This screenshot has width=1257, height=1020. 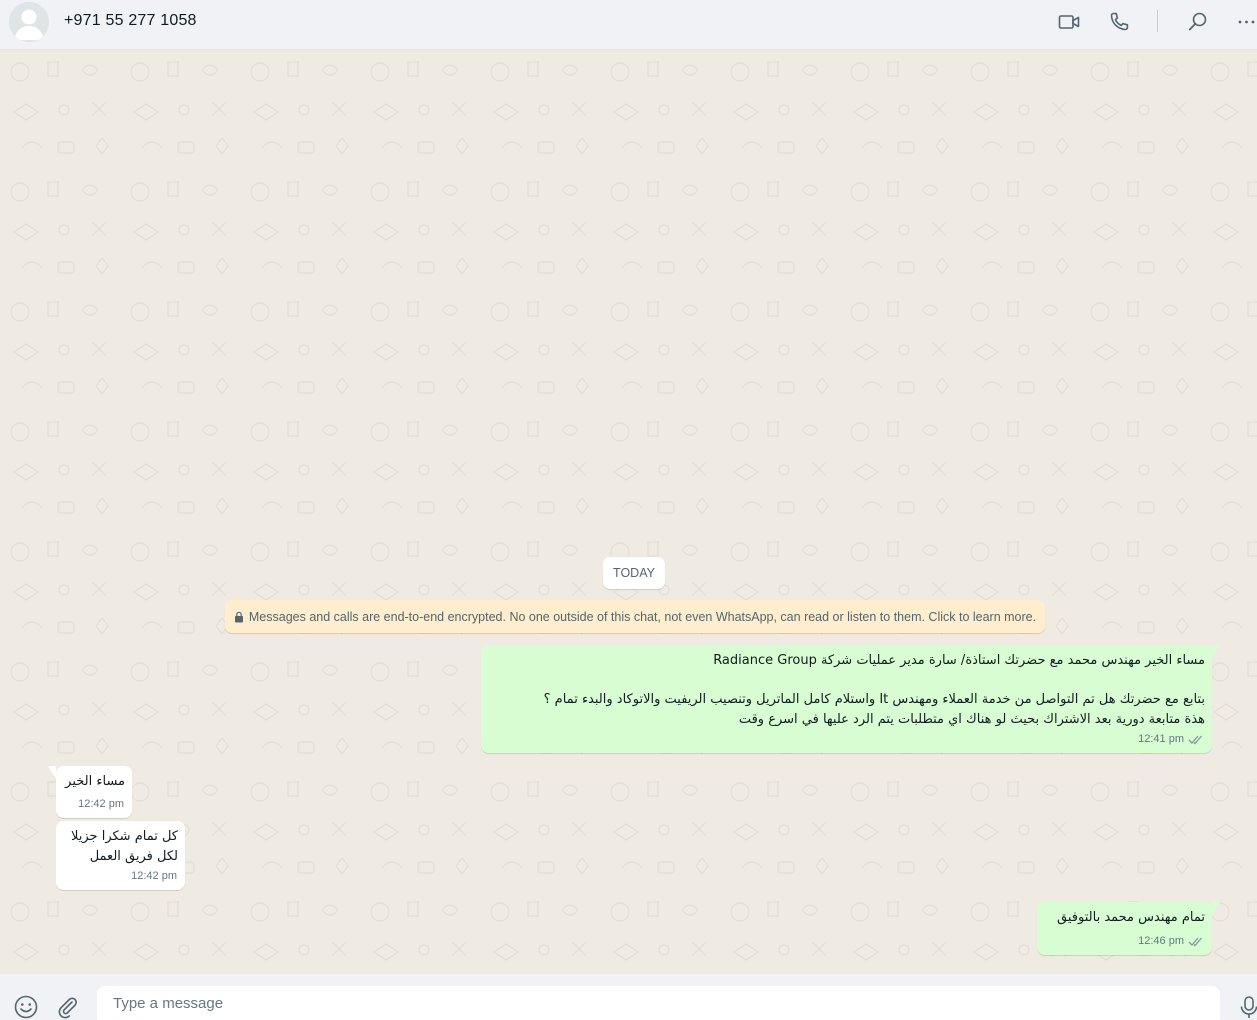 I want to click on default-avatar-icon, so click(x=29, y=22).